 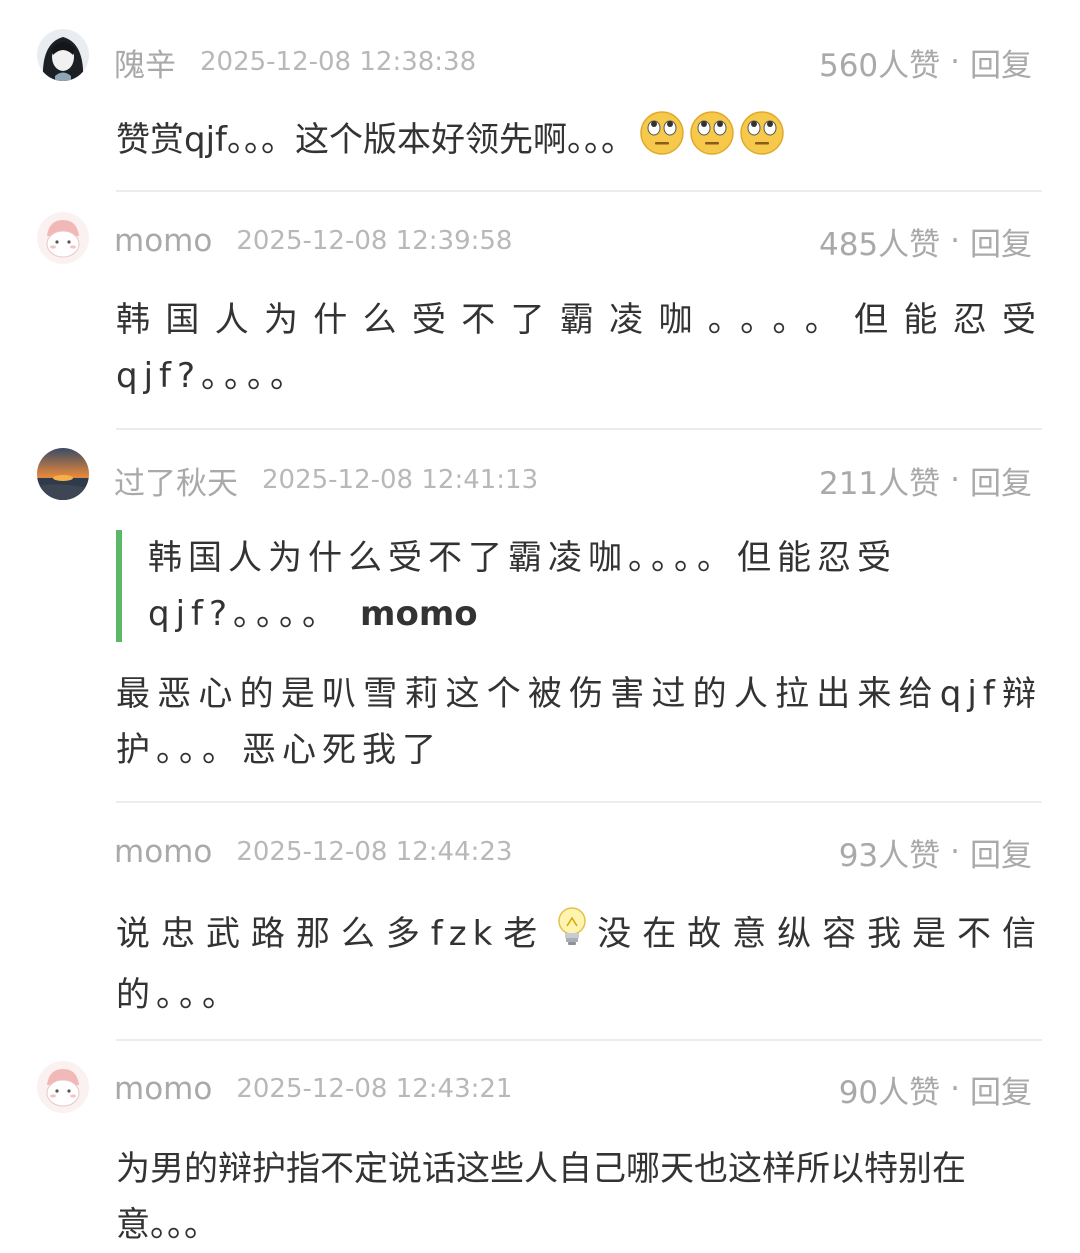 I want to click on like-button: 560人赞, so click(x=879, y=62).